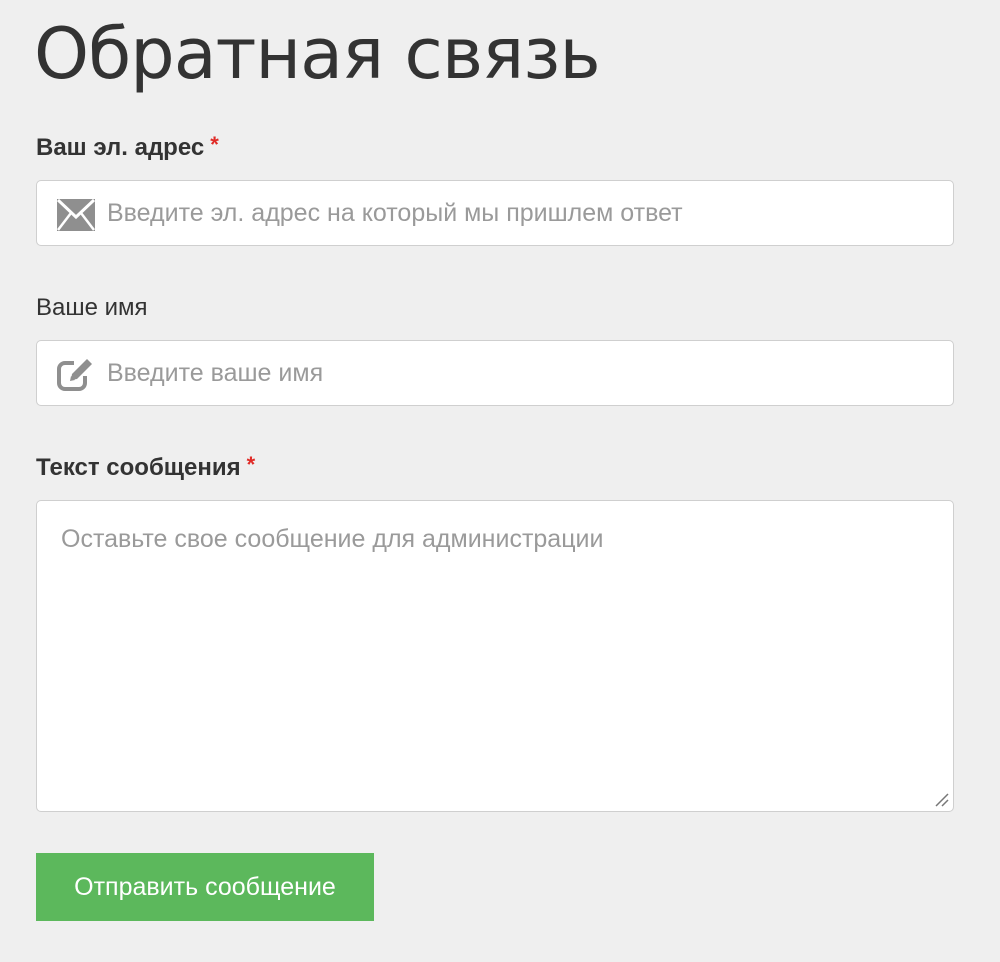 The height and width of the screenshot is (962, 1000). Describe the element at coordinates (214, 144) in the screenshot. I see `email-required-mark: *` at that location.